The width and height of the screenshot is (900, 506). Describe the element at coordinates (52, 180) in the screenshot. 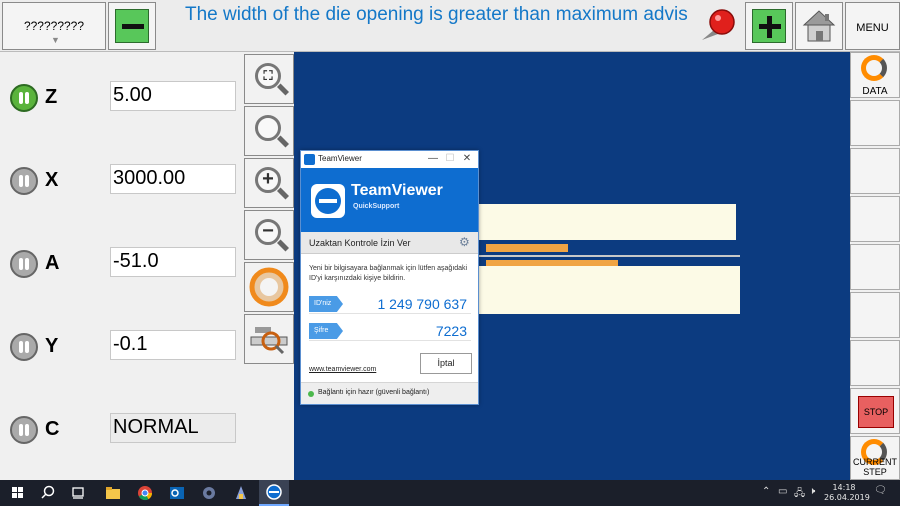

I see `axis-label: X` at that location.